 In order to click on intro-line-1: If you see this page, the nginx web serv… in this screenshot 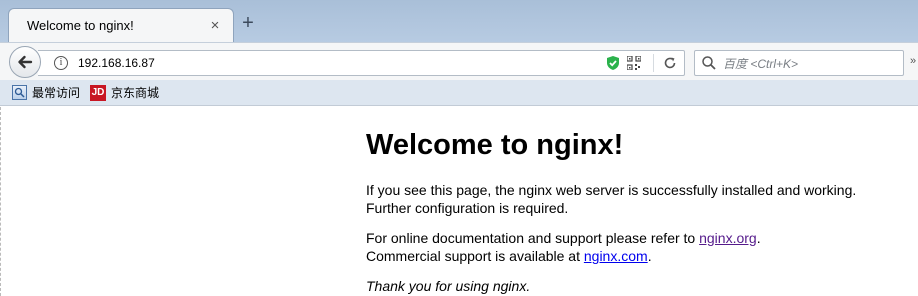, I will do `click(611, 190)`.